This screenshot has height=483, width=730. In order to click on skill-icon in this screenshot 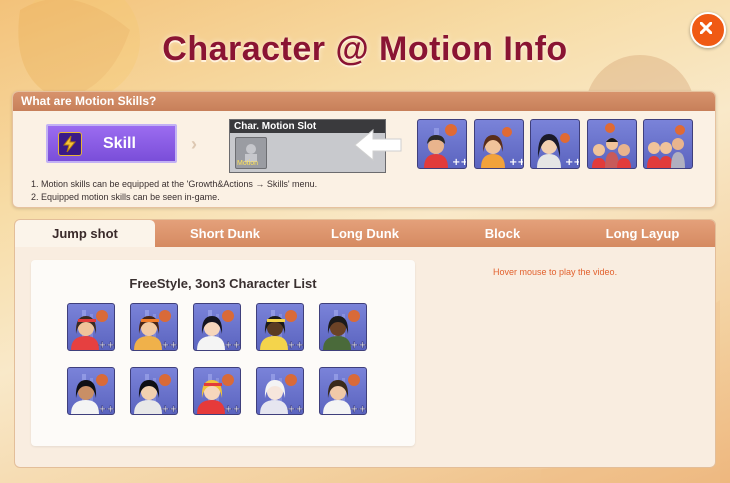, I will do `click(70, 144)`.